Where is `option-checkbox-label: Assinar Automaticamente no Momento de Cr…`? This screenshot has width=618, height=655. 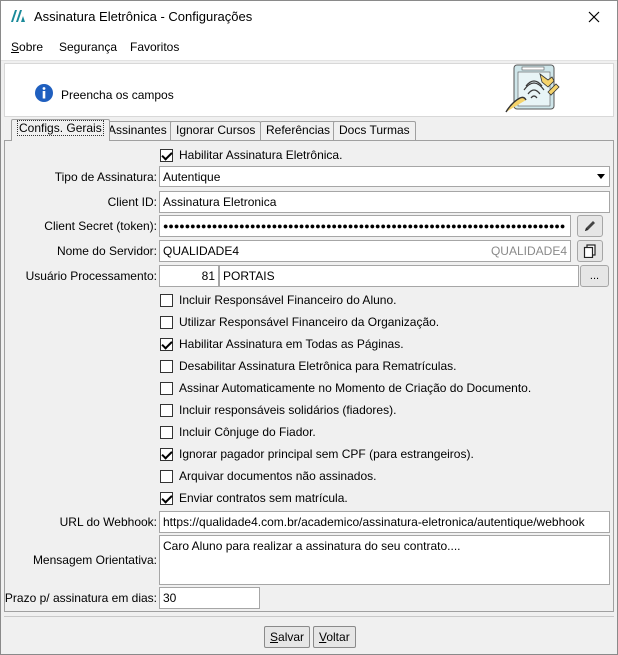 option-checkbox-label: Assinar Automaticamente no Momento de Cr… is located at coordinates (355, 388).